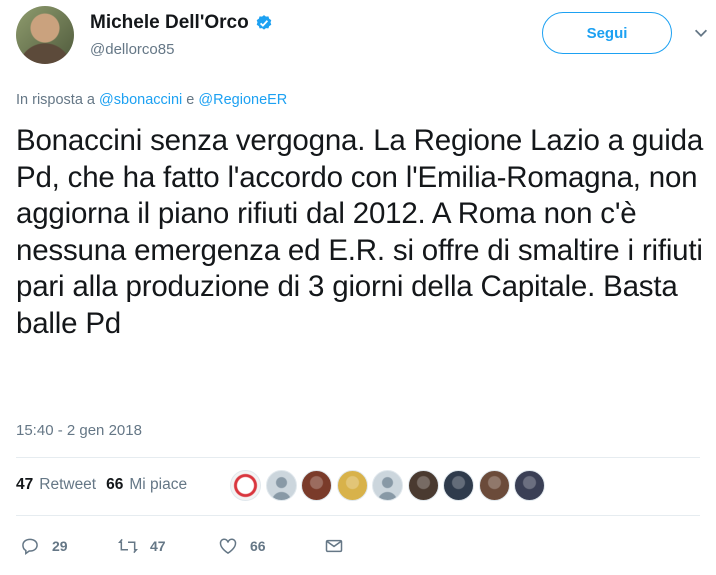 Image resolution: width=716 pixels, height=575 pixels. I want to click on likes-stat: 66 Mi piace, so click(146, 485).